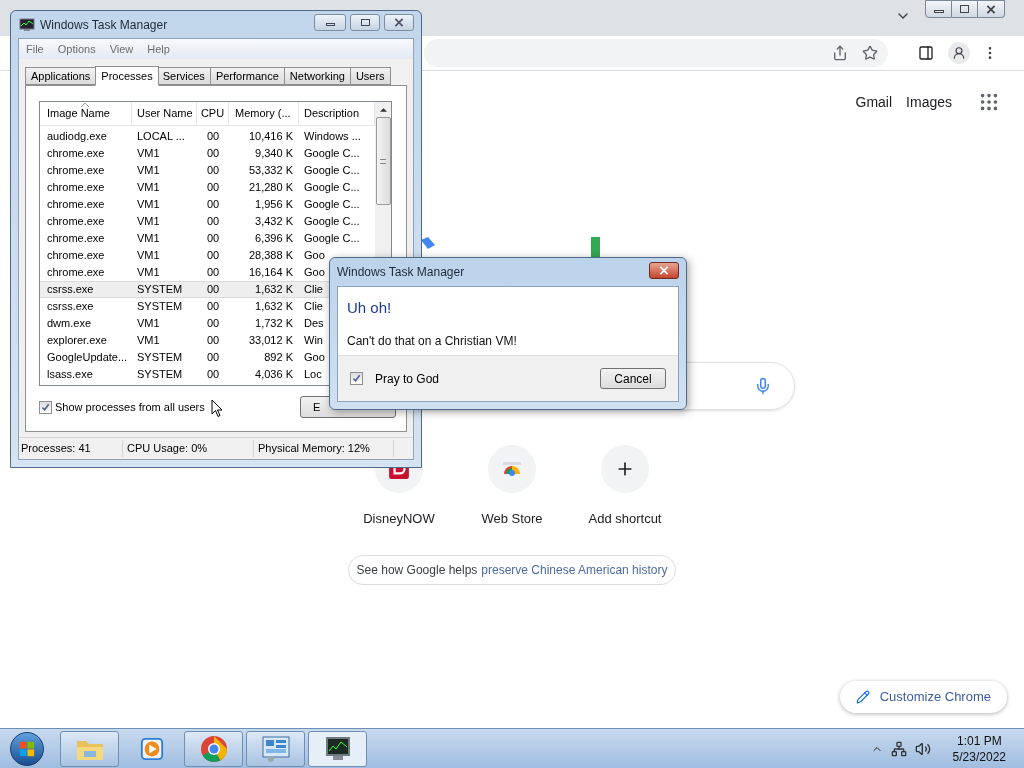 The image size is (1024, 768). Describe the element at coordinates (121, 49) in the screenshot. I see `menu-item: View` at that location.